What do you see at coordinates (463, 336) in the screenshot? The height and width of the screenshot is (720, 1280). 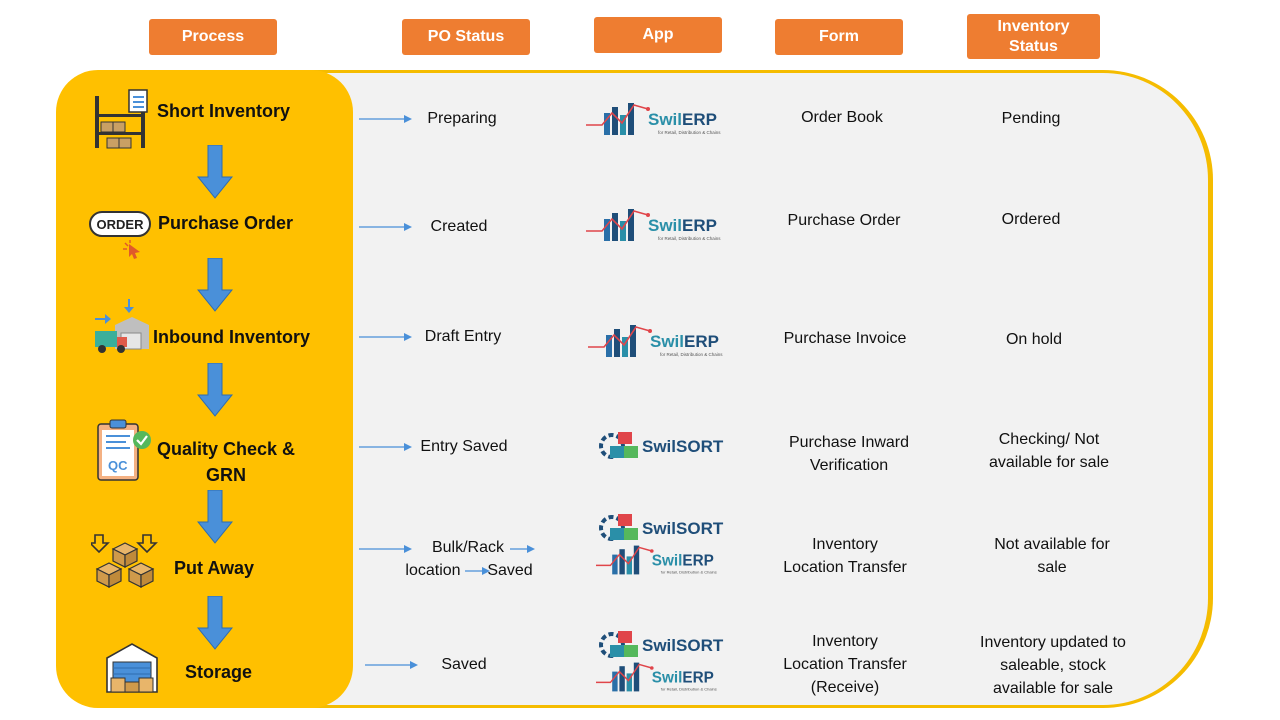 I see `po-status-3: Draft Entry` at bounding box center [463, 336].